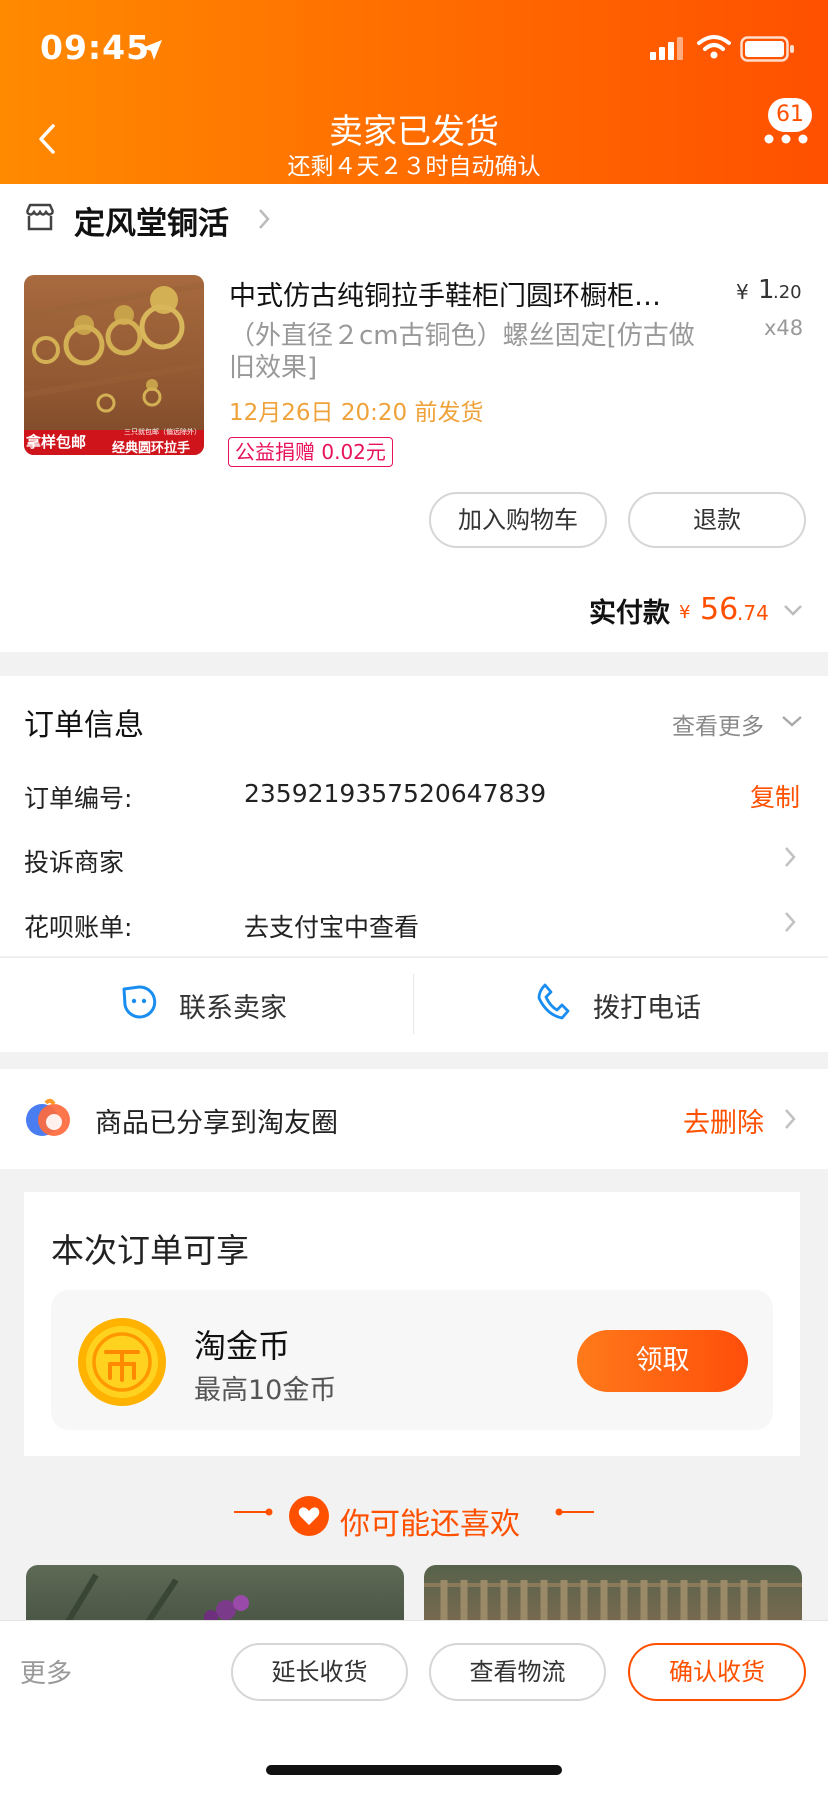 This screenshot has width=828, height=1793. Describe the element at coordinates (518, 520) in the screenshot. I see `add-to-cart-button: 加入购物车` at that location.